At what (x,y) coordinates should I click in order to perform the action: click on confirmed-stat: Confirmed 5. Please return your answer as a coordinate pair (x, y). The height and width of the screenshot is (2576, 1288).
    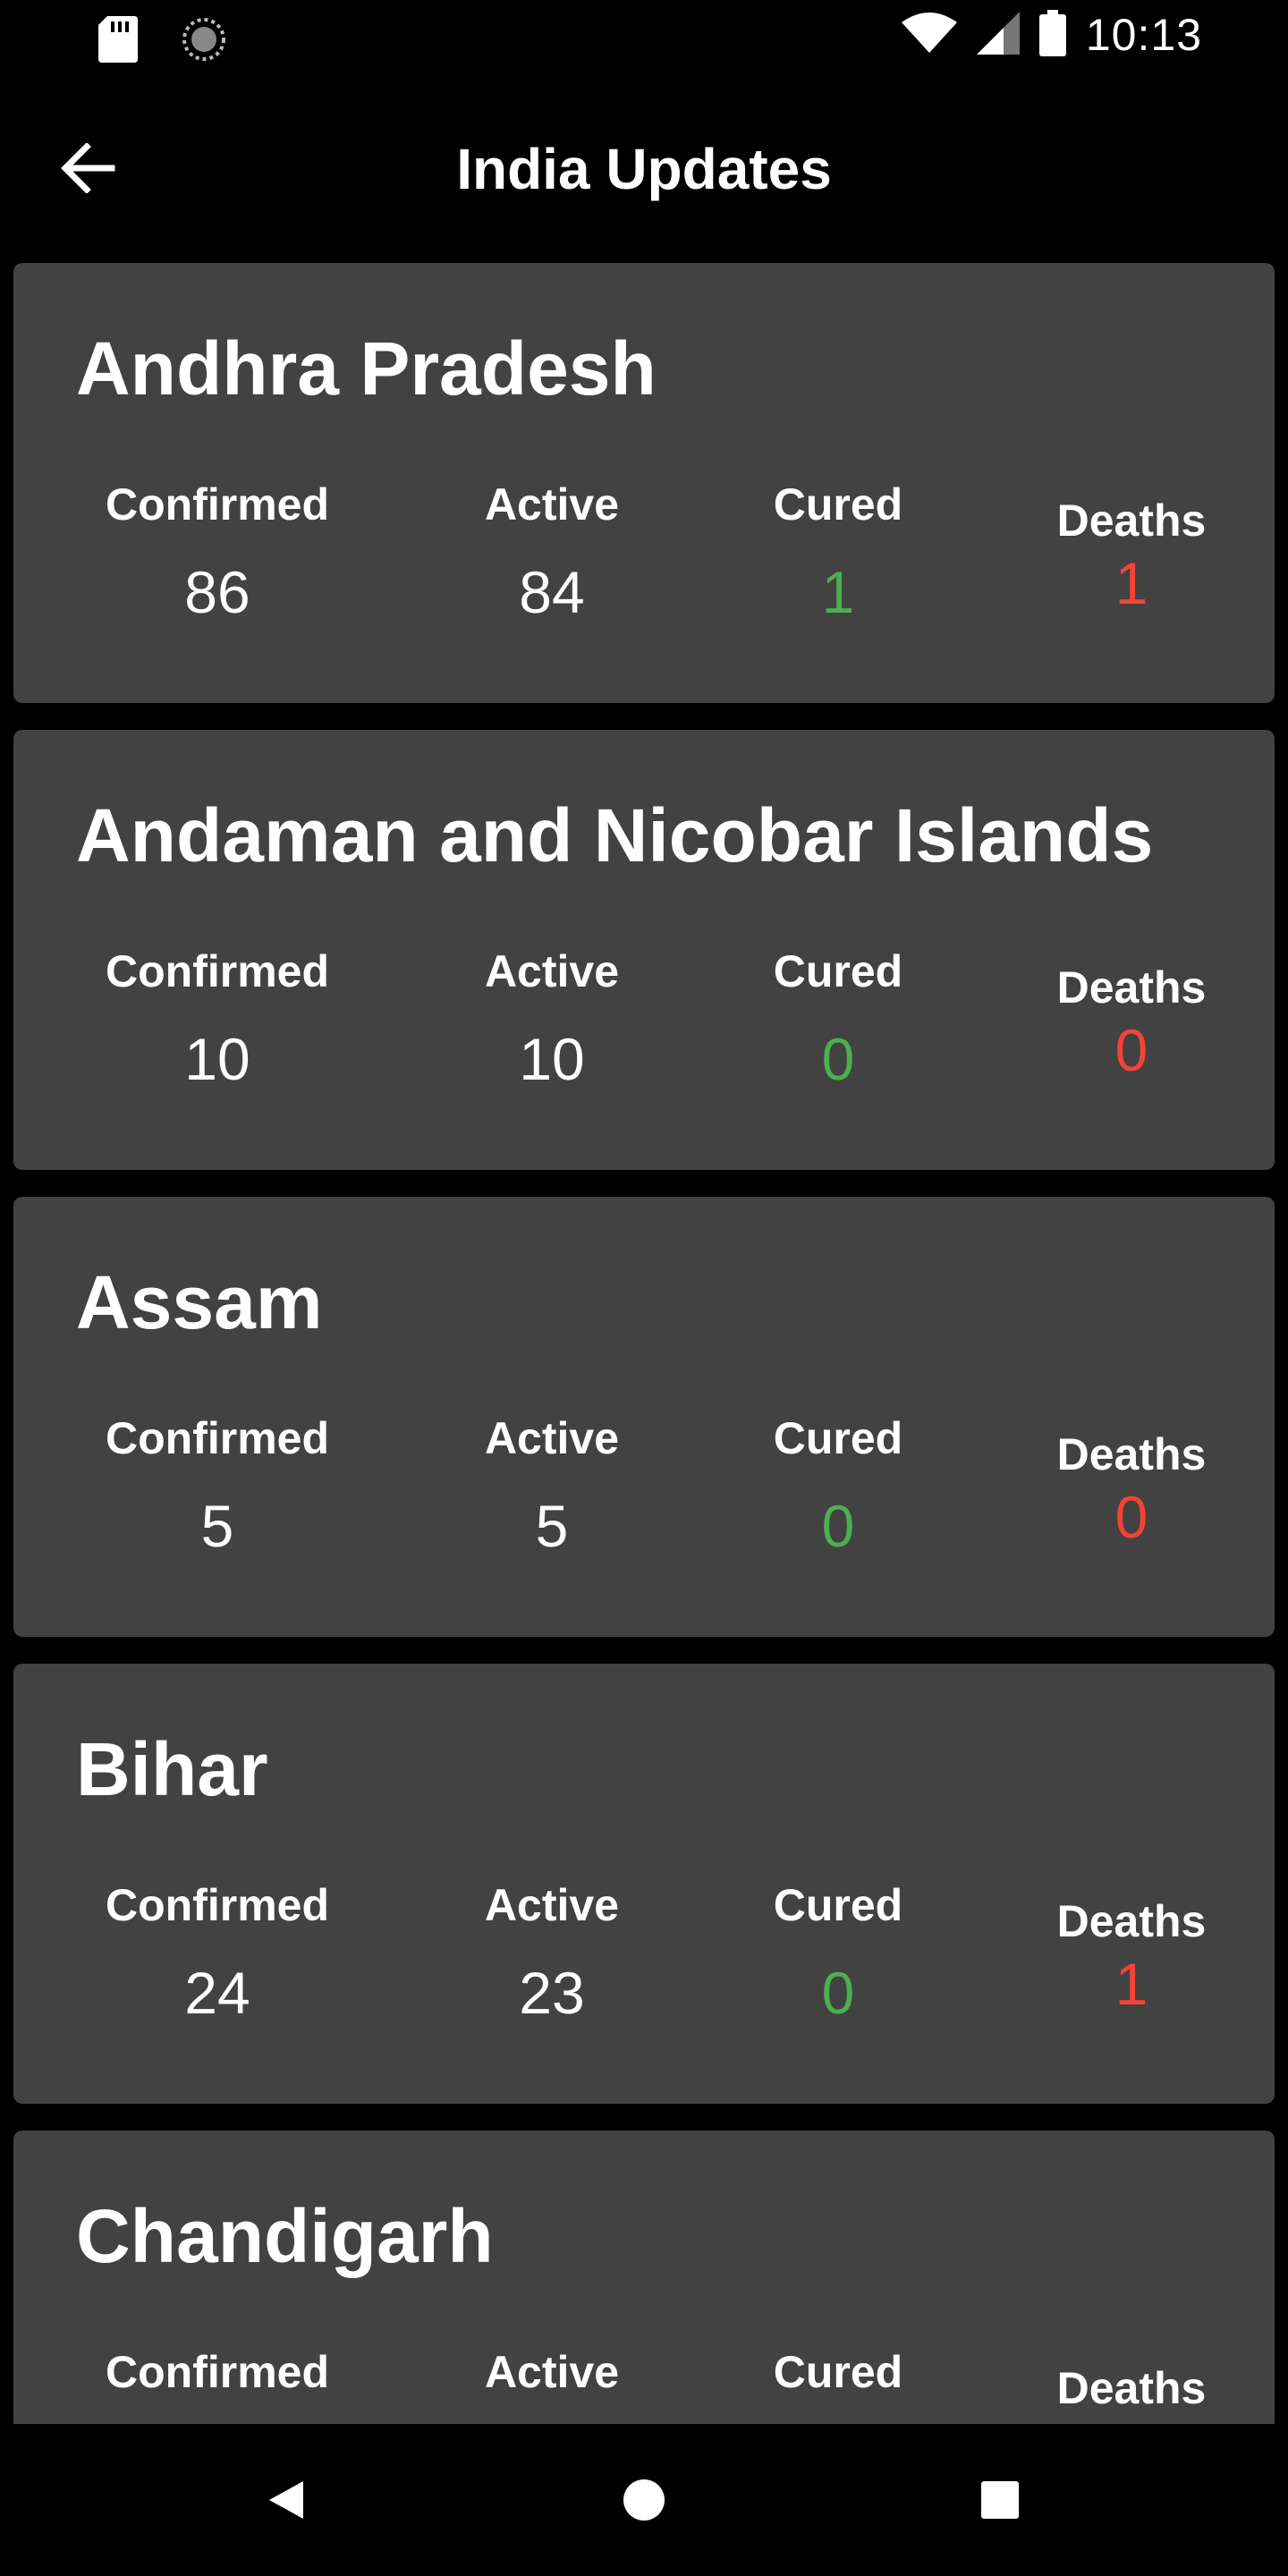
    Looking at the image, I should click on (217, 1486).